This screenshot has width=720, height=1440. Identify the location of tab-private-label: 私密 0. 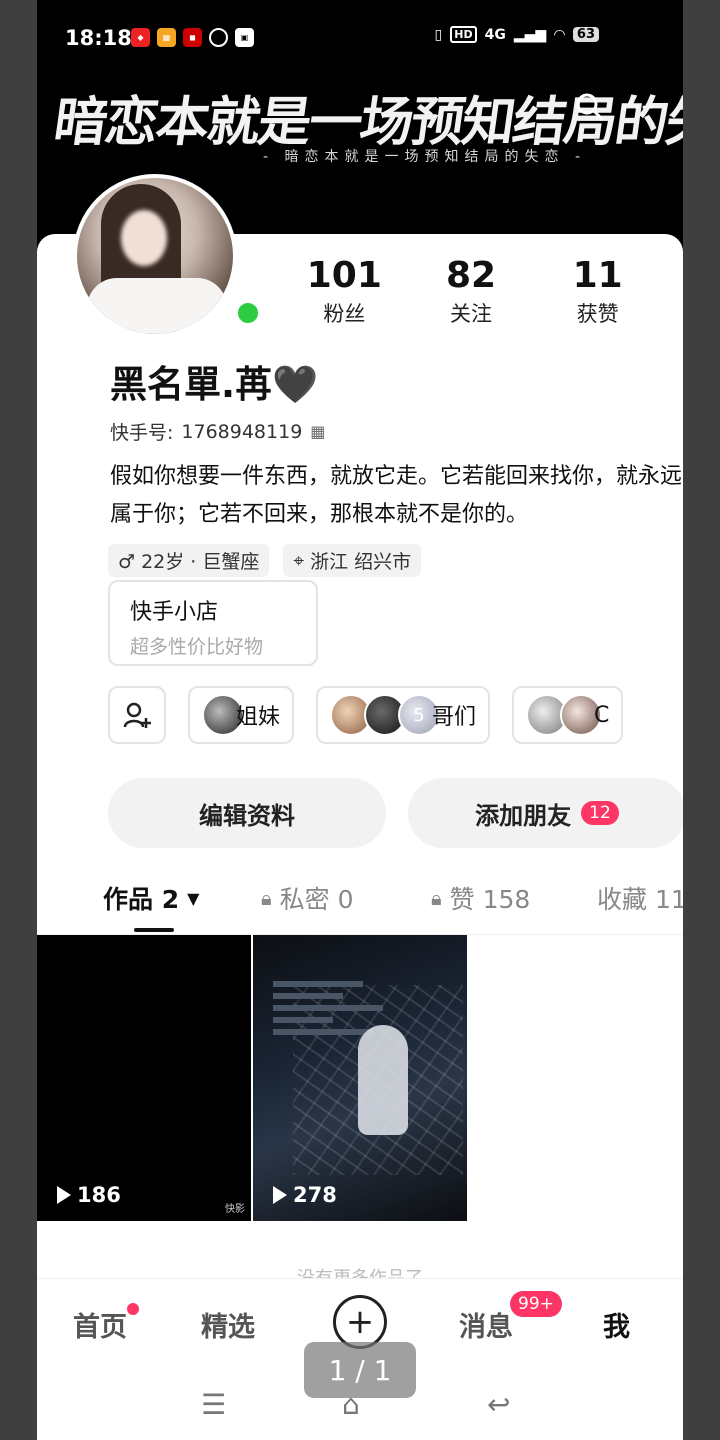
(316, 899).